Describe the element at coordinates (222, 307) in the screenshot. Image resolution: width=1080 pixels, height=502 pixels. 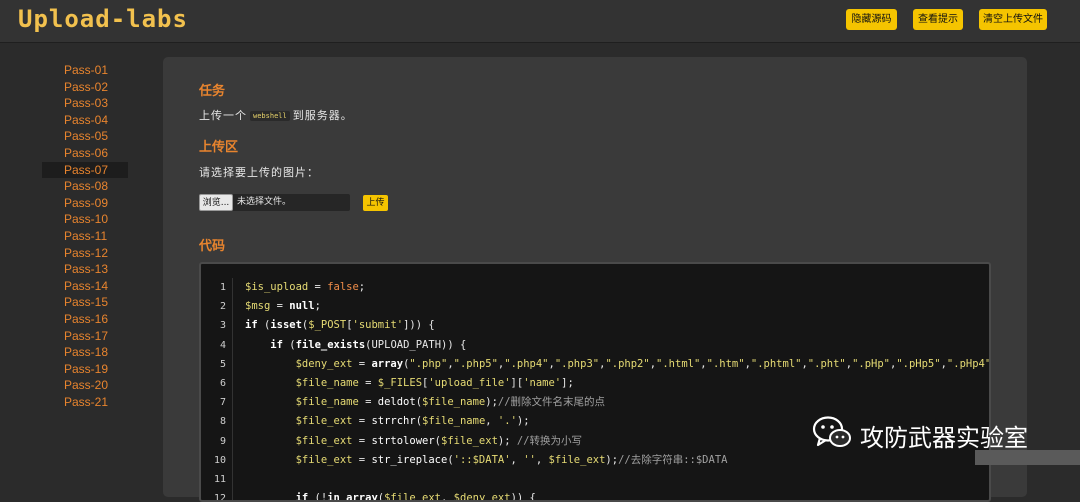
I see `line-number: 2` at that location.